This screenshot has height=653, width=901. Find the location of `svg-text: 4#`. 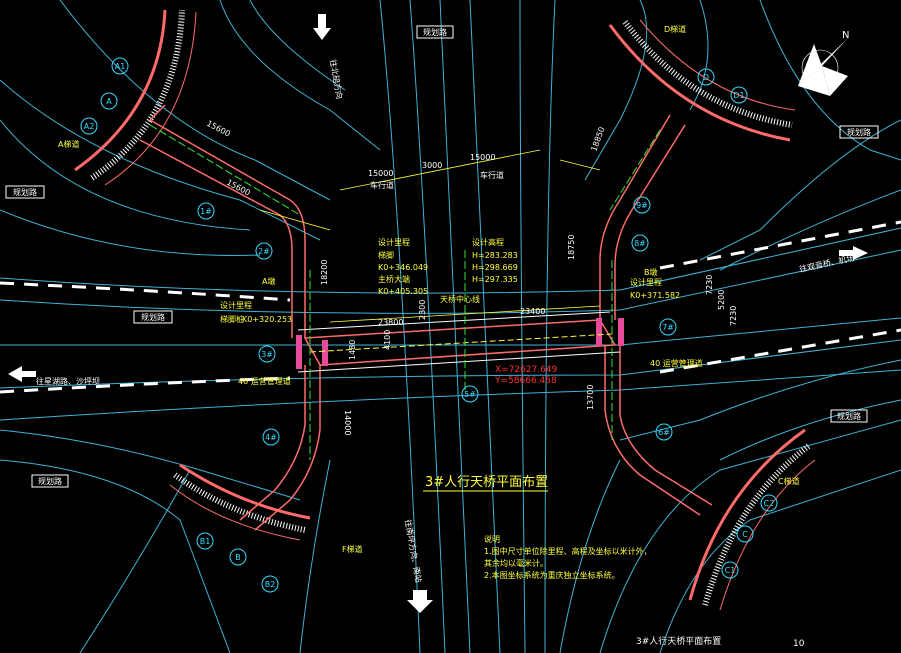

svg-text: 4# is located at coordinates (271, 437).